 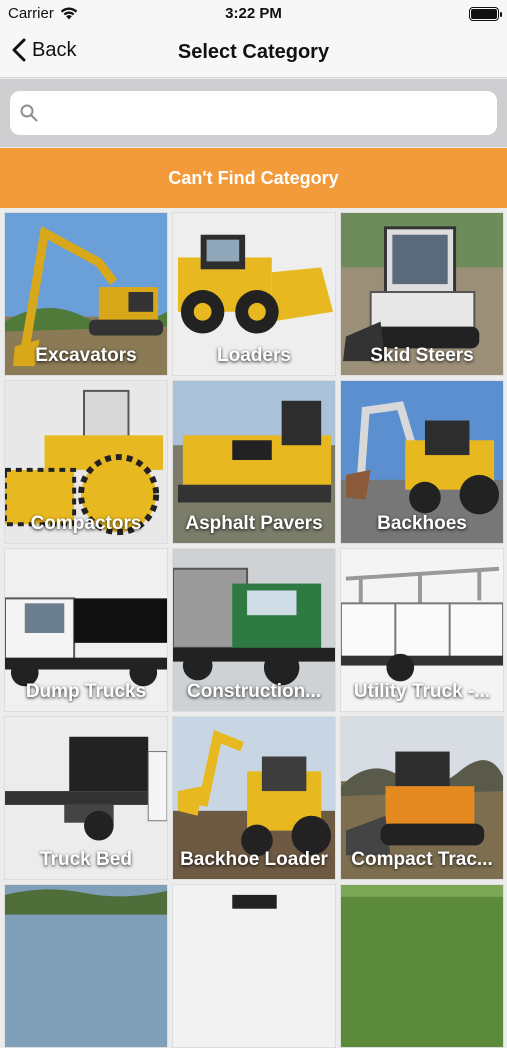 What do you see at coordinates (86, 859) in the screenshot?
I see `category-label: Truck Bed` at bounding box center [86, 859].